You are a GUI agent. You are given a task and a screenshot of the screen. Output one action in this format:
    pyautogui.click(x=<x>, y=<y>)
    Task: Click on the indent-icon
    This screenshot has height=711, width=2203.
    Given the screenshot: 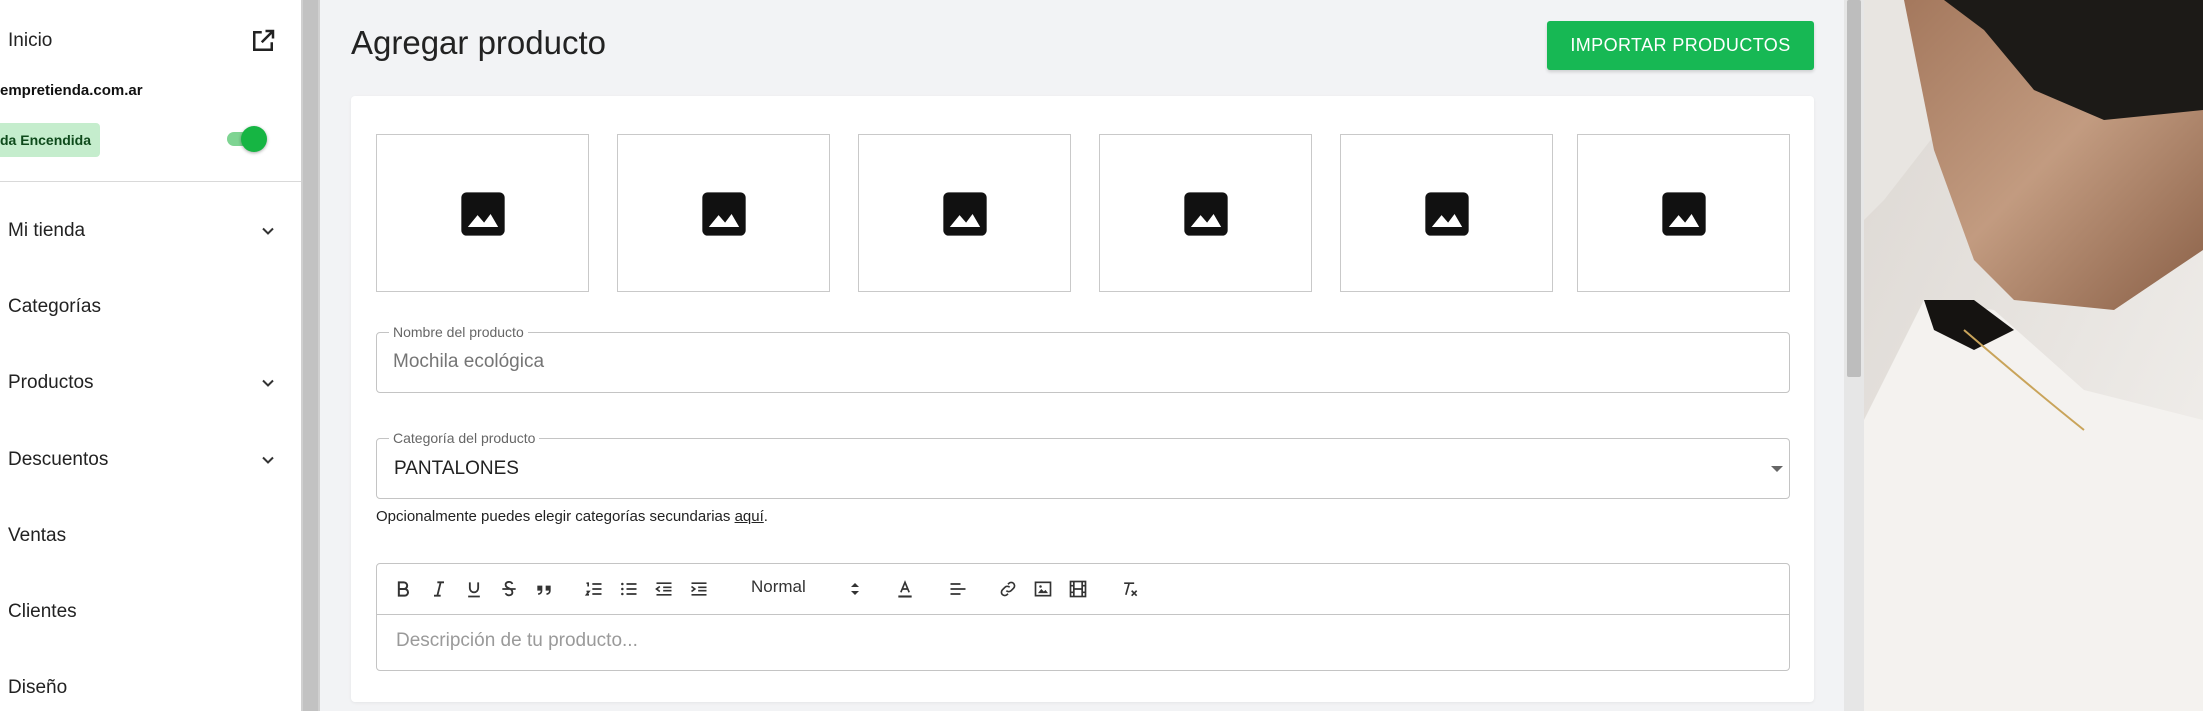 What is the action you would take?
    pyautogui.click(x=699, y=589)
    